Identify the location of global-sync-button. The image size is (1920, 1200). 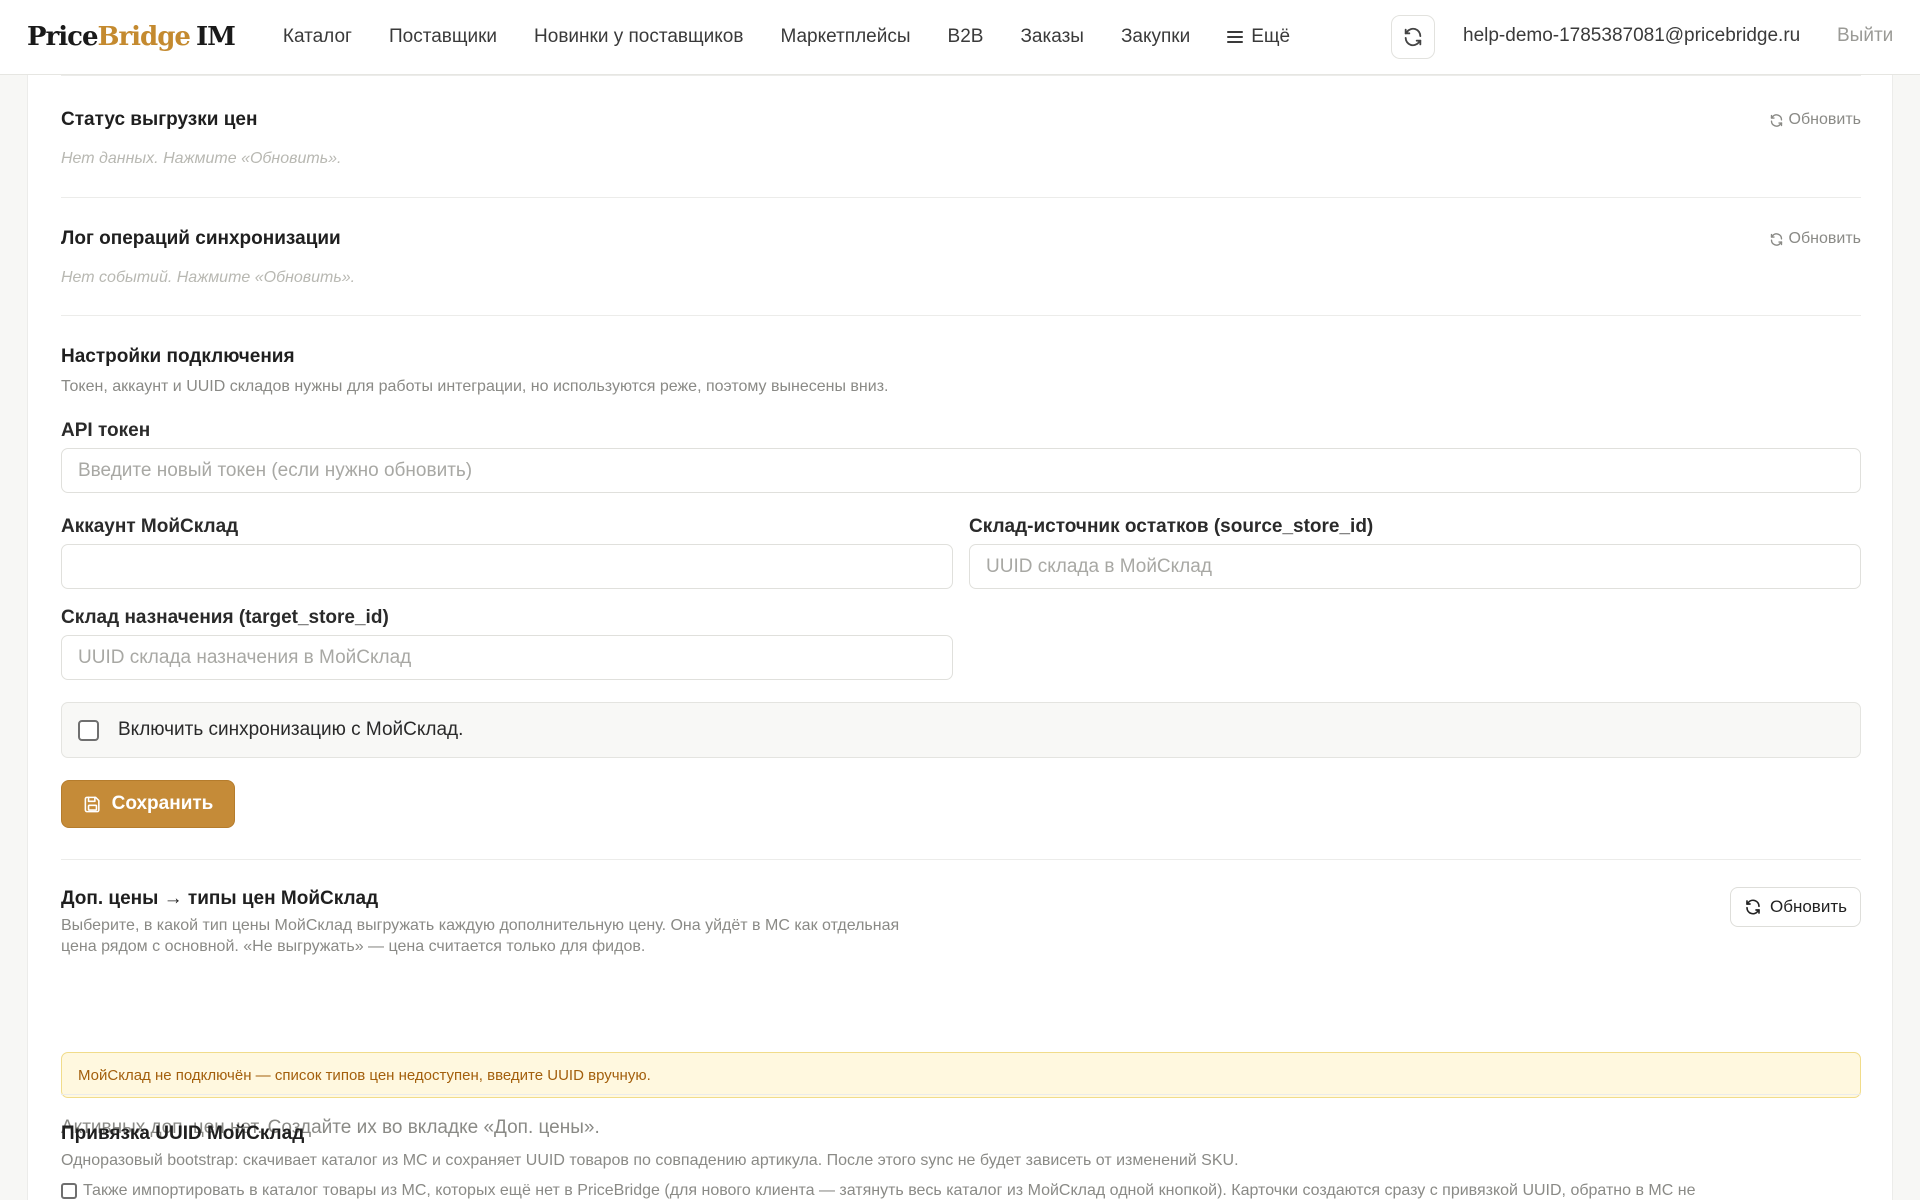
(1413, 37).